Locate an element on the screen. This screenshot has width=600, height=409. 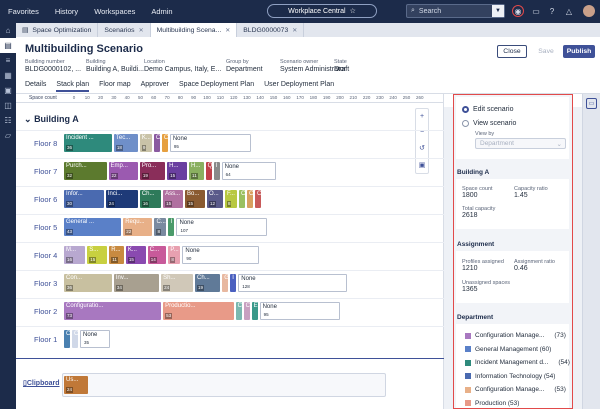
department-block: Configuratio... 73 is located at coordinates (113, 311).